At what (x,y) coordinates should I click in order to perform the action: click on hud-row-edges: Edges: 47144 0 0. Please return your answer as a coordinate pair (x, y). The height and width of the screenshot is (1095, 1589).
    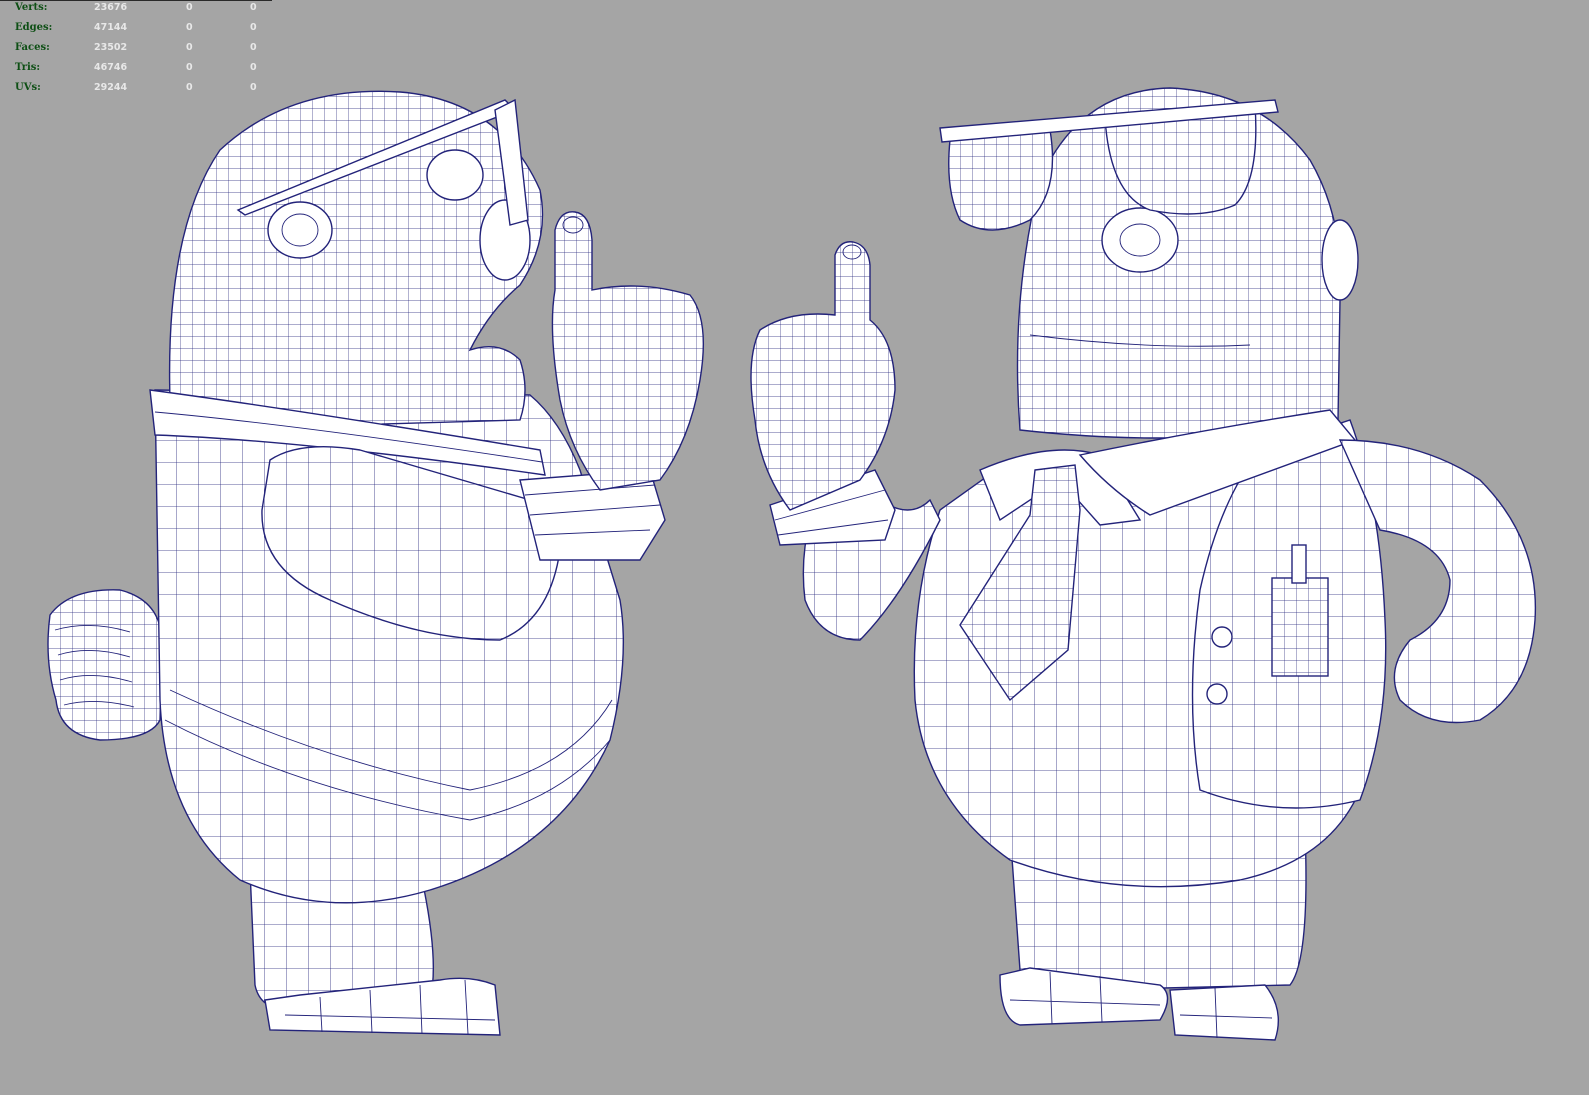
    Looking at the image, I should click on (136, 28).